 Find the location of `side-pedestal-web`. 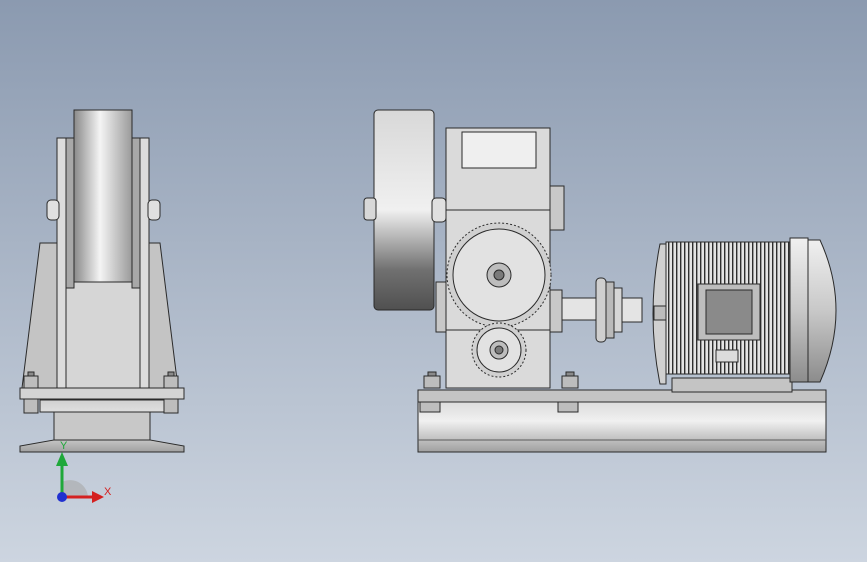

side-pedestal-web is located at coordinates (103, 335).